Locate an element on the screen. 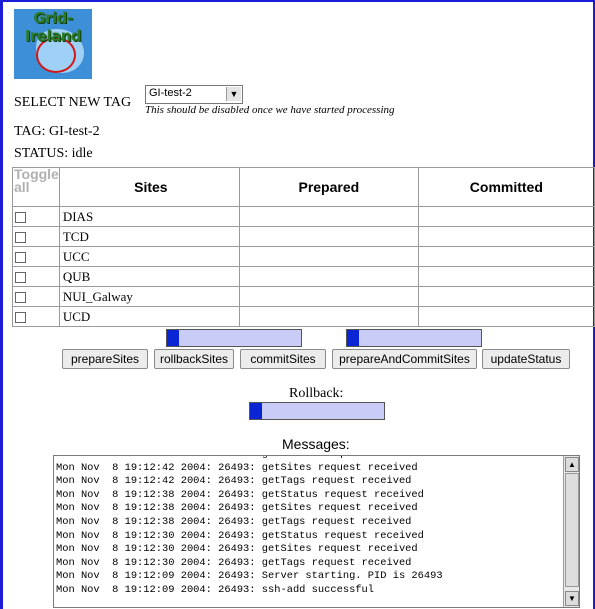 The image size is (595, 609). grid-ireland-logo: Grid-Ireland is located at coordinates (53, 44).